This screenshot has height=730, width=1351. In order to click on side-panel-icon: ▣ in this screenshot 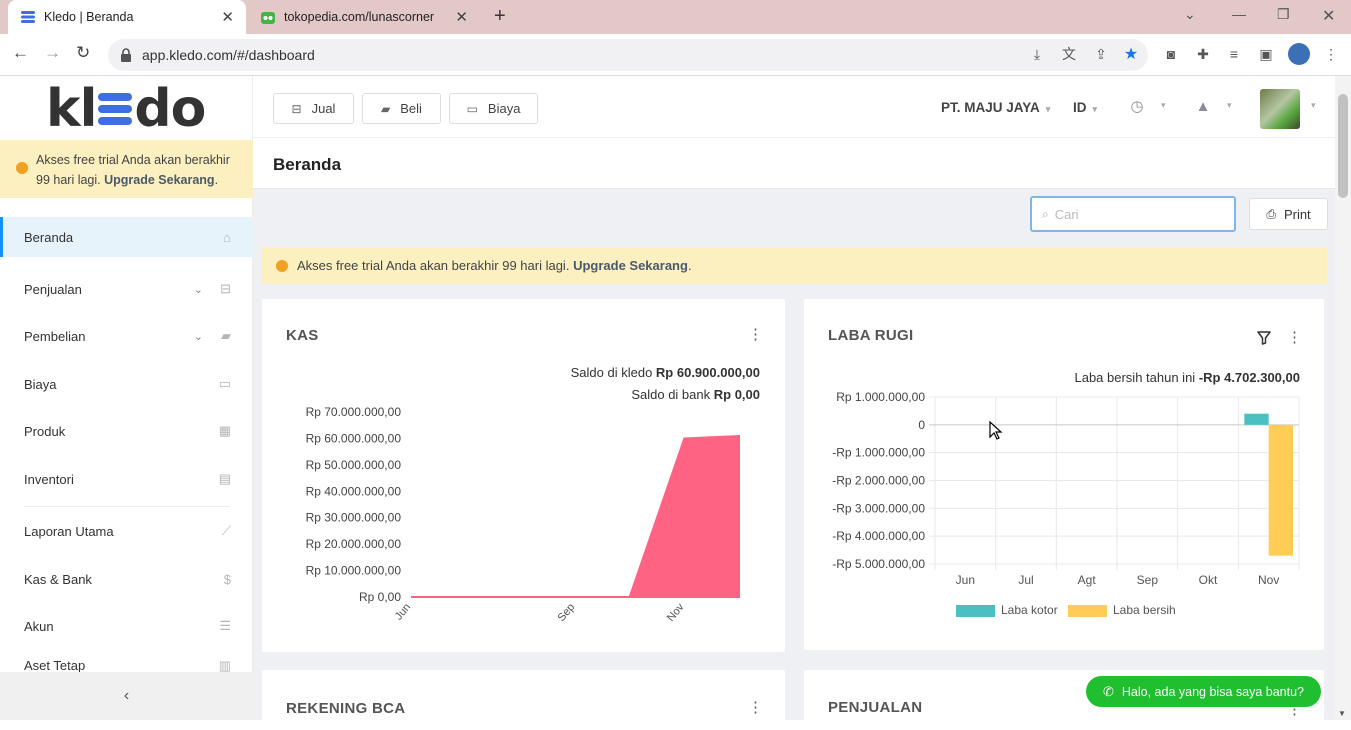, I will do `click(1266, 54)`.